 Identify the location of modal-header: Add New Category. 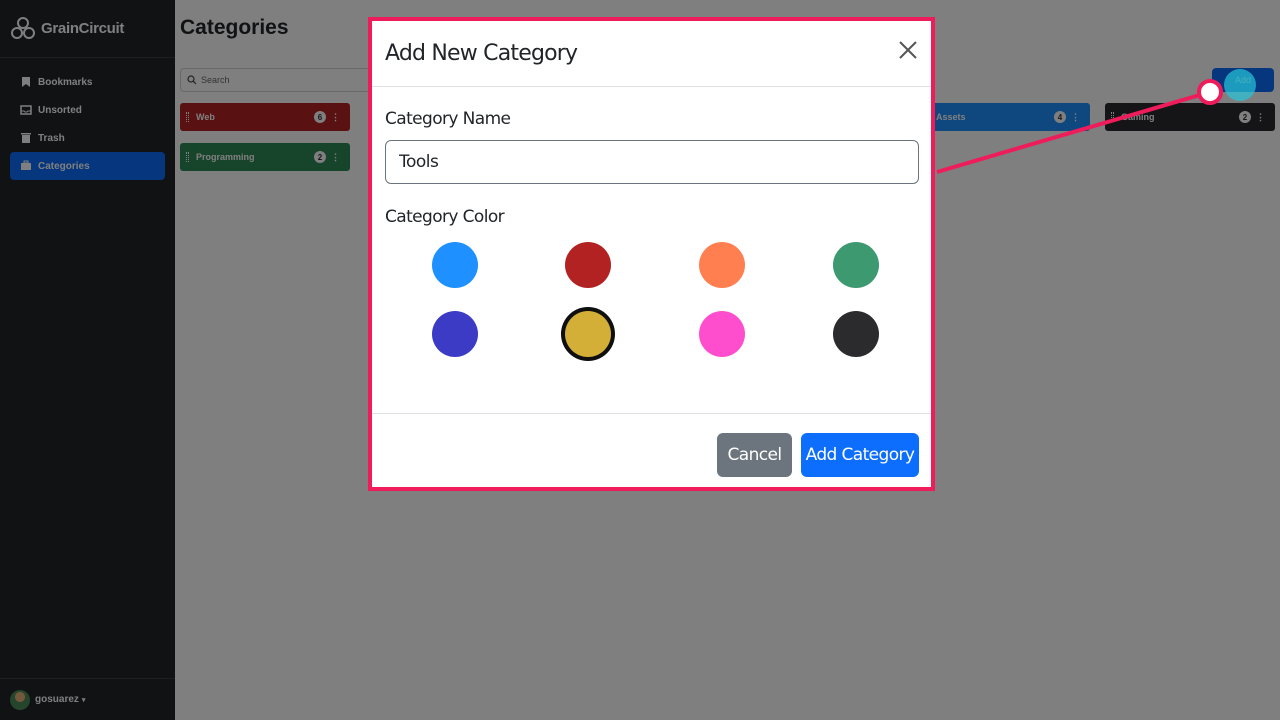
(651, 54).